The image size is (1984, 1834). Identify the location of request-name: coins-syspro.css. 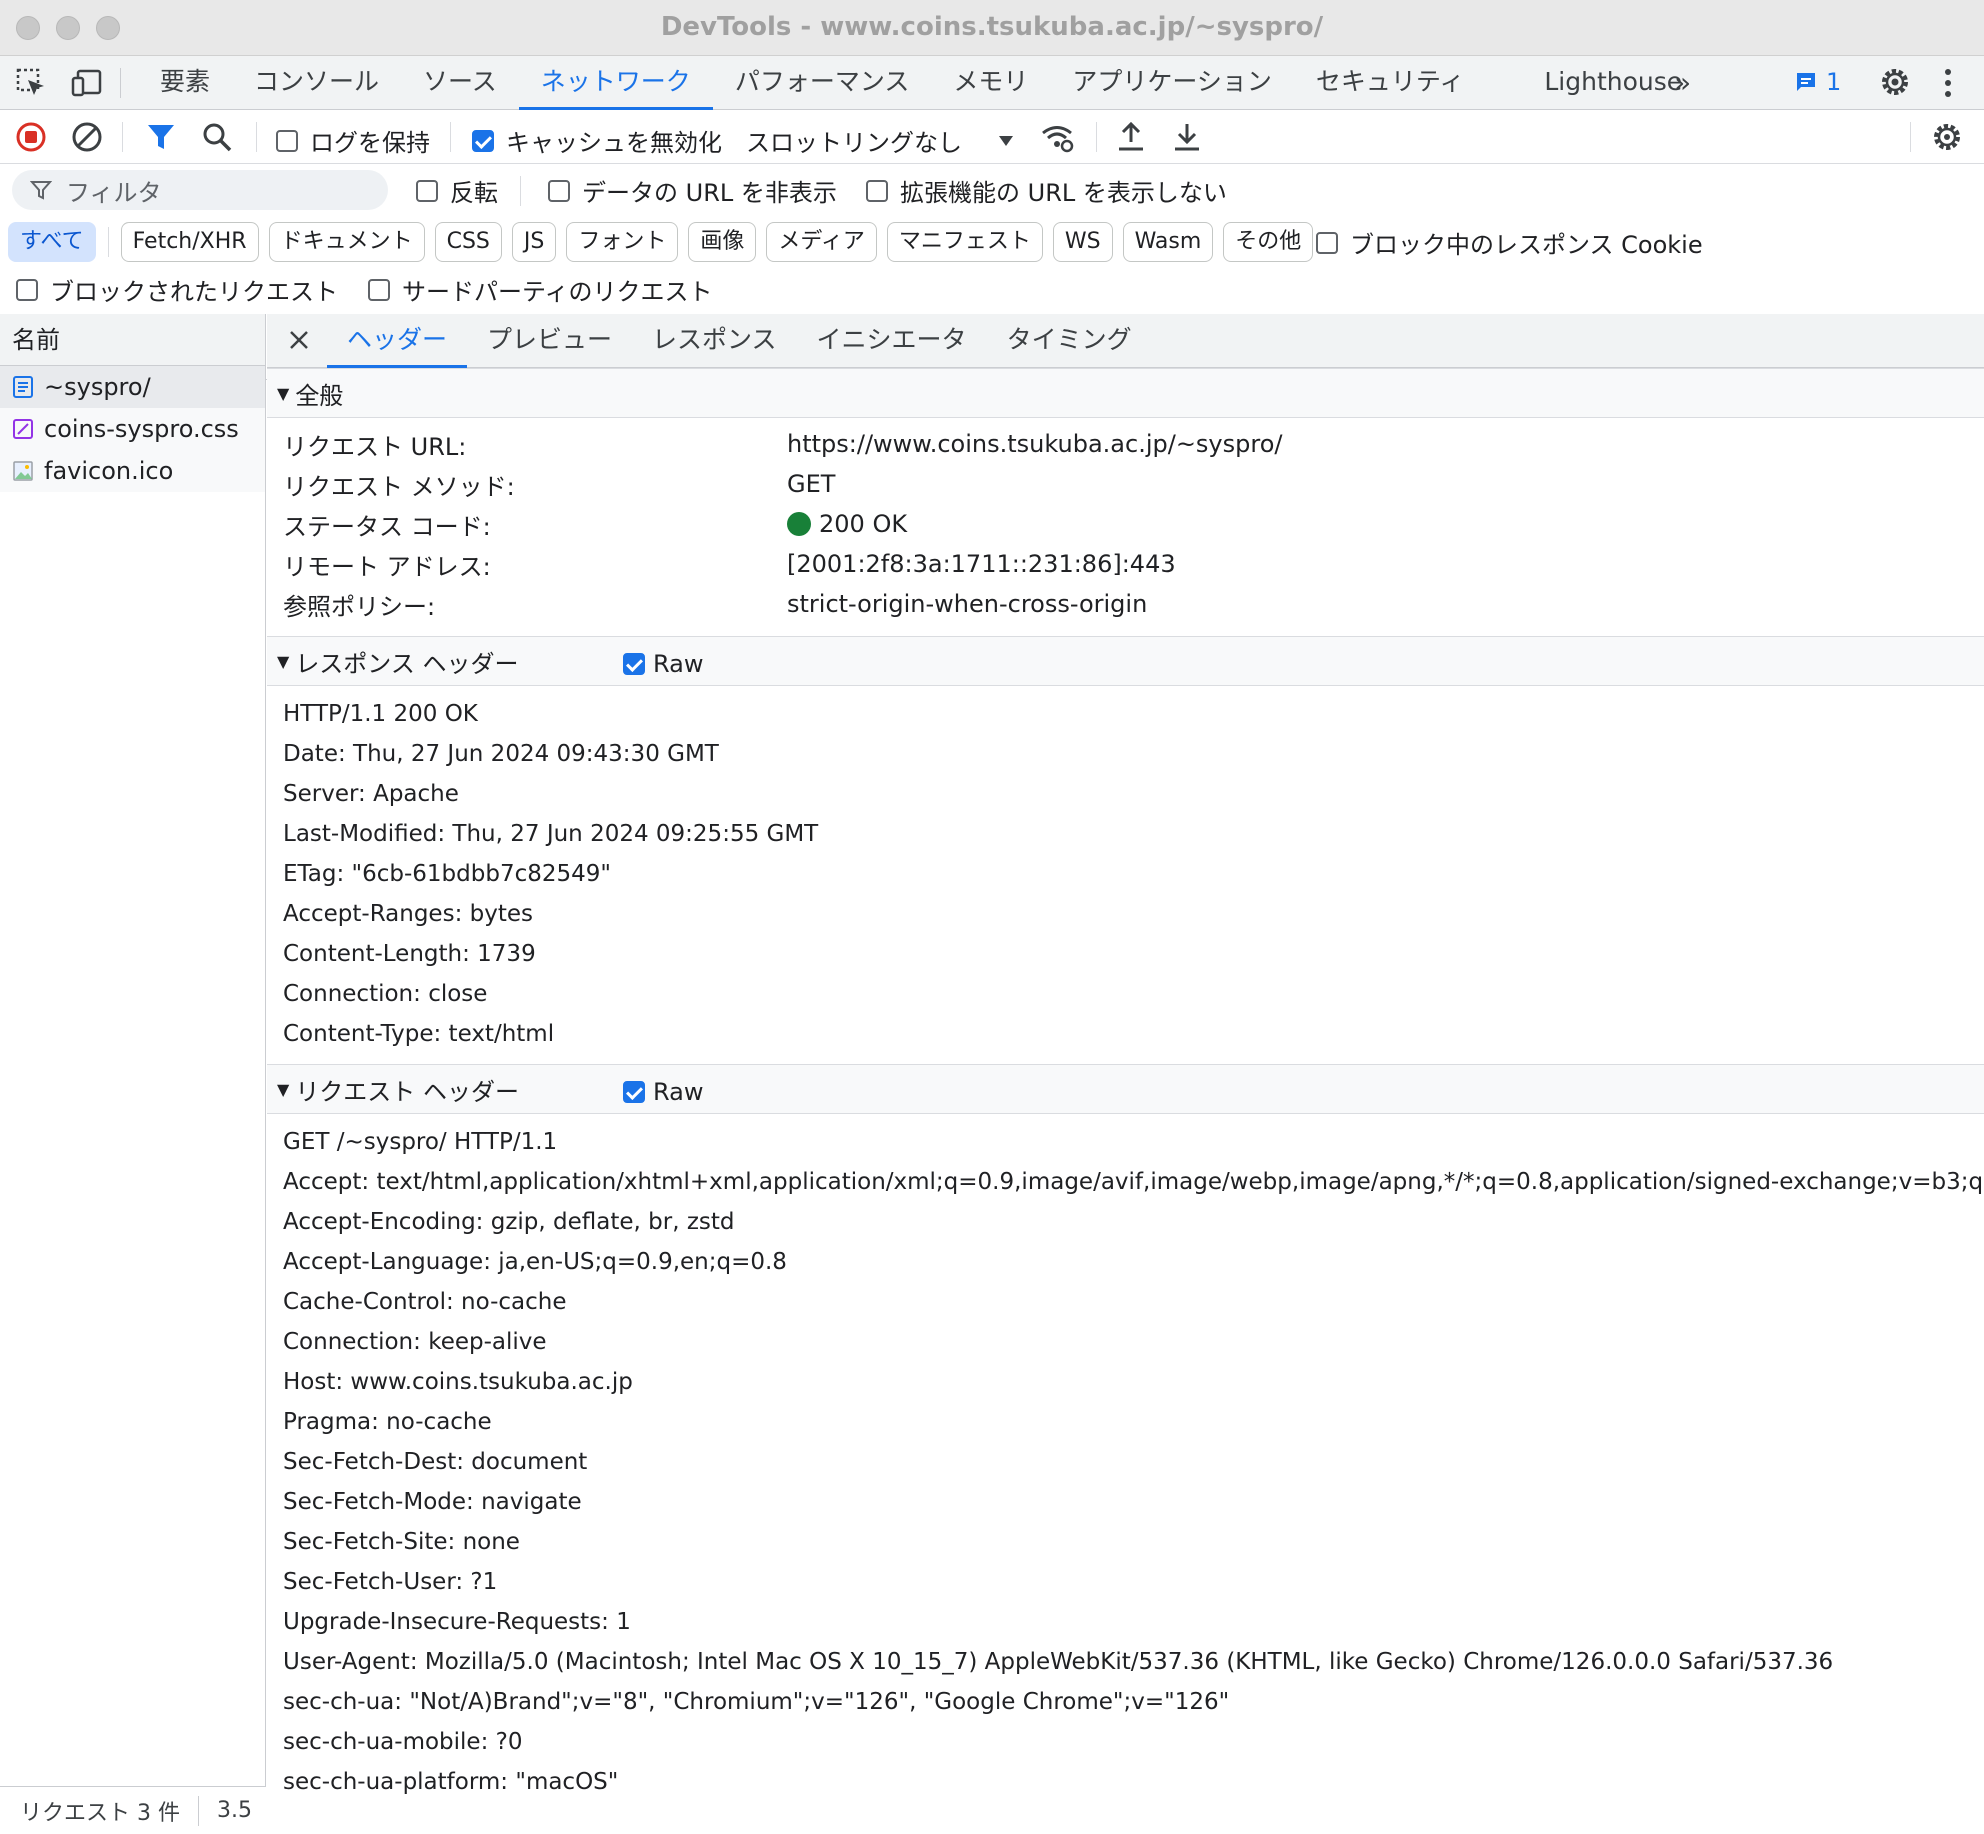
(141, 429).